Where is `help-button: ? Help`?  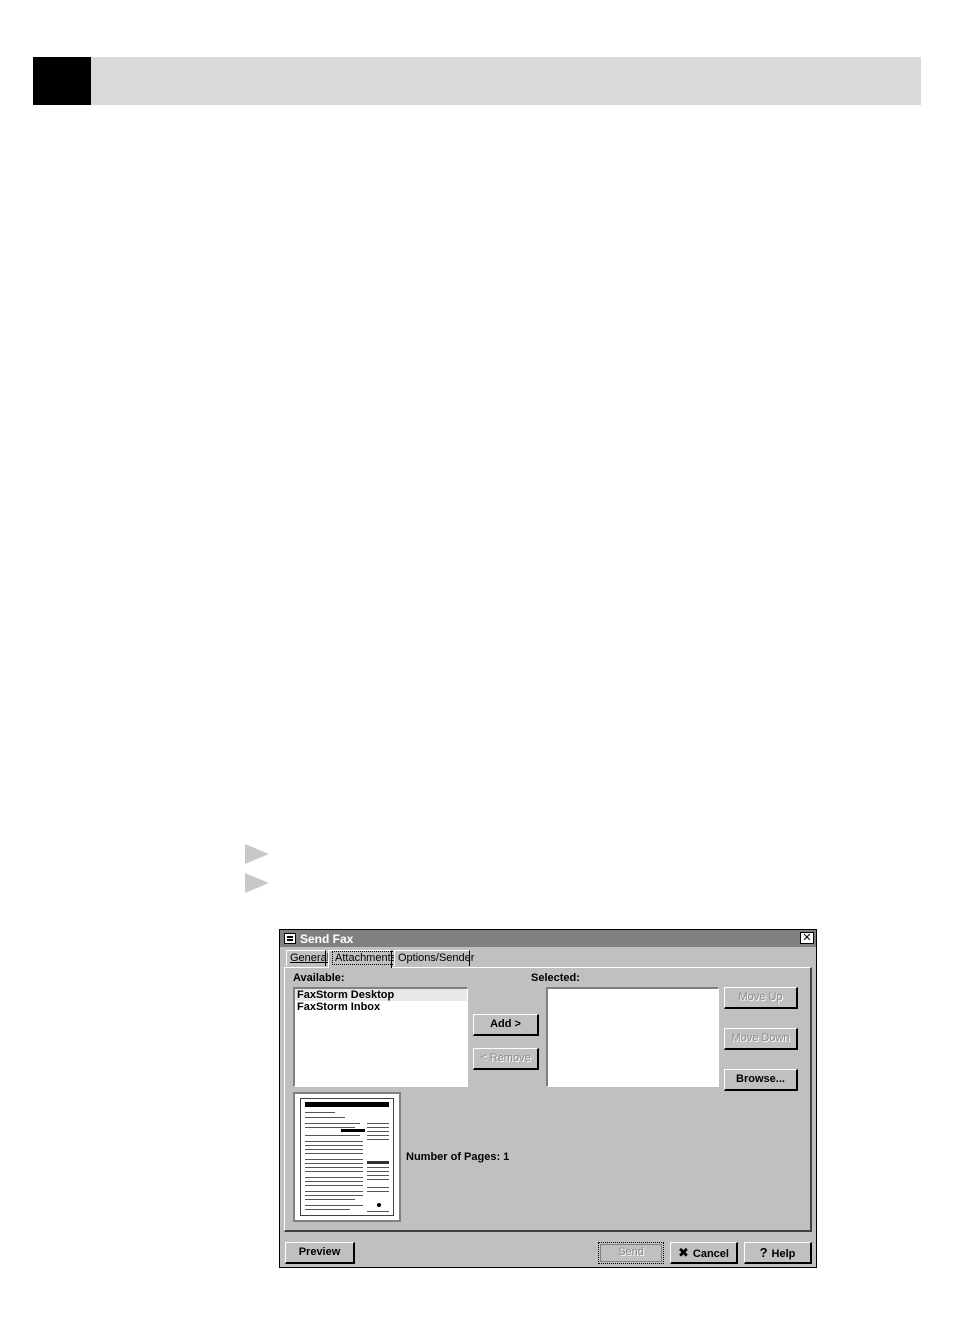 help-button: ? Help is located at coordinates (778, 1253).